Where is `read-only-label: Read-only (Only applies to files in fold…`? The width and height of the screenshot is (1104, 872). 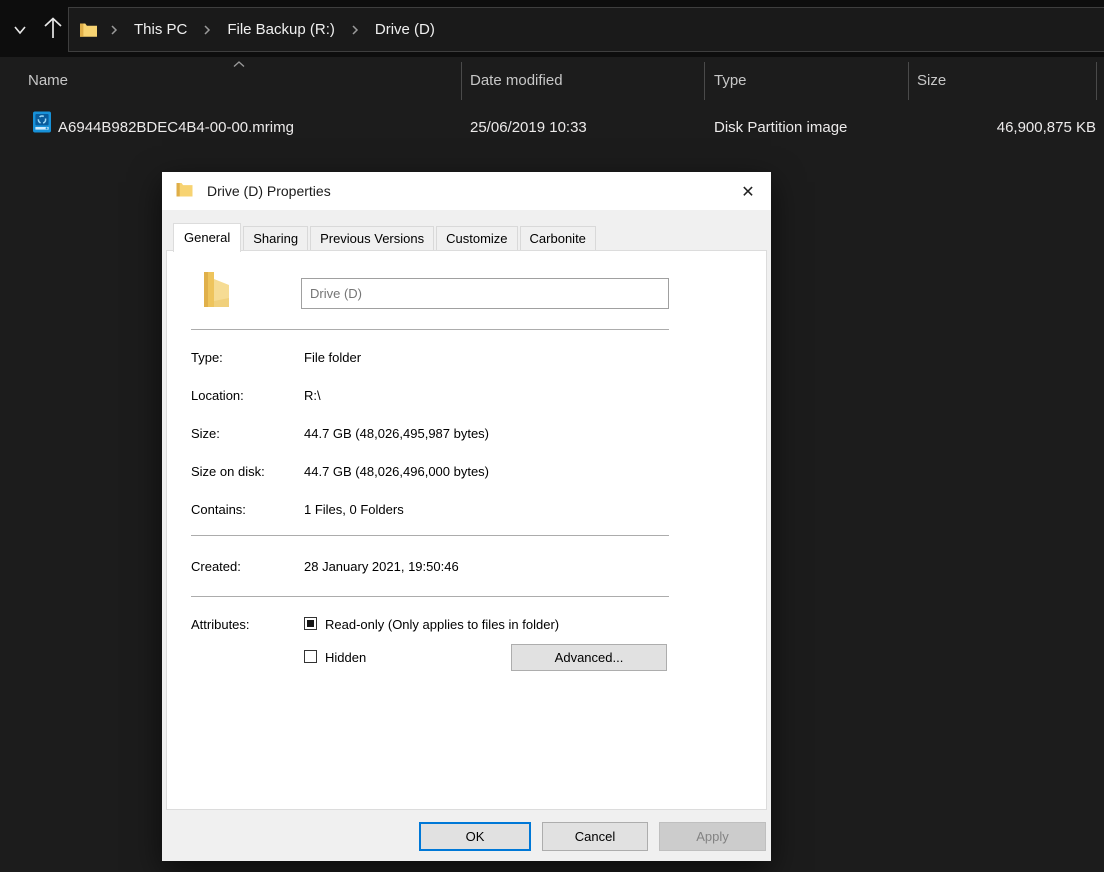 read-only-label: Read-only (Only applies to files in fold… is located at coordinates (442, 624).